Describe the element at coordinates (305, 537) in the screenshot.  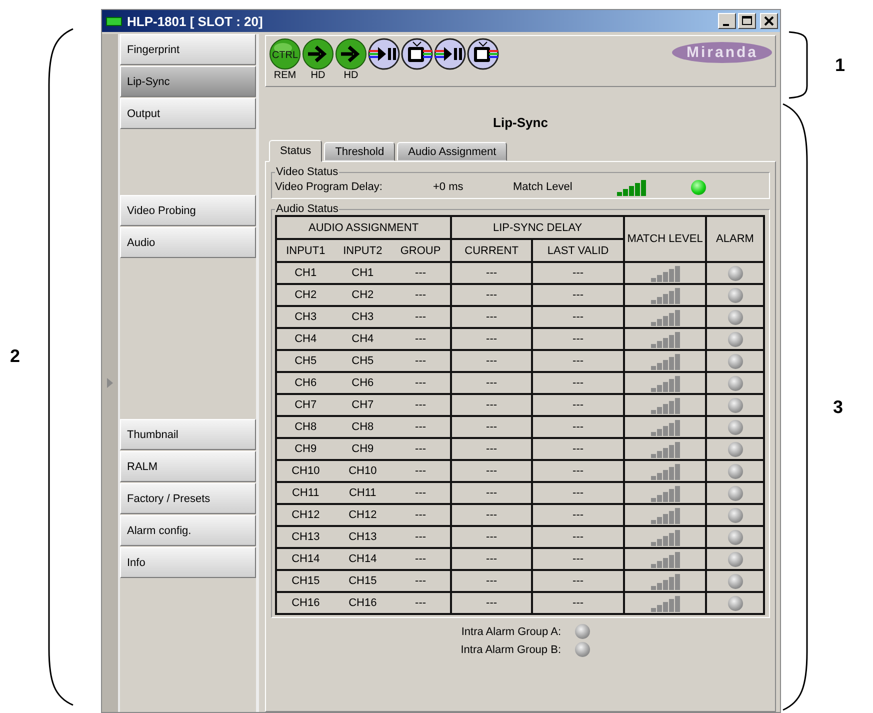
I see `table-cell: CH13` at that location.